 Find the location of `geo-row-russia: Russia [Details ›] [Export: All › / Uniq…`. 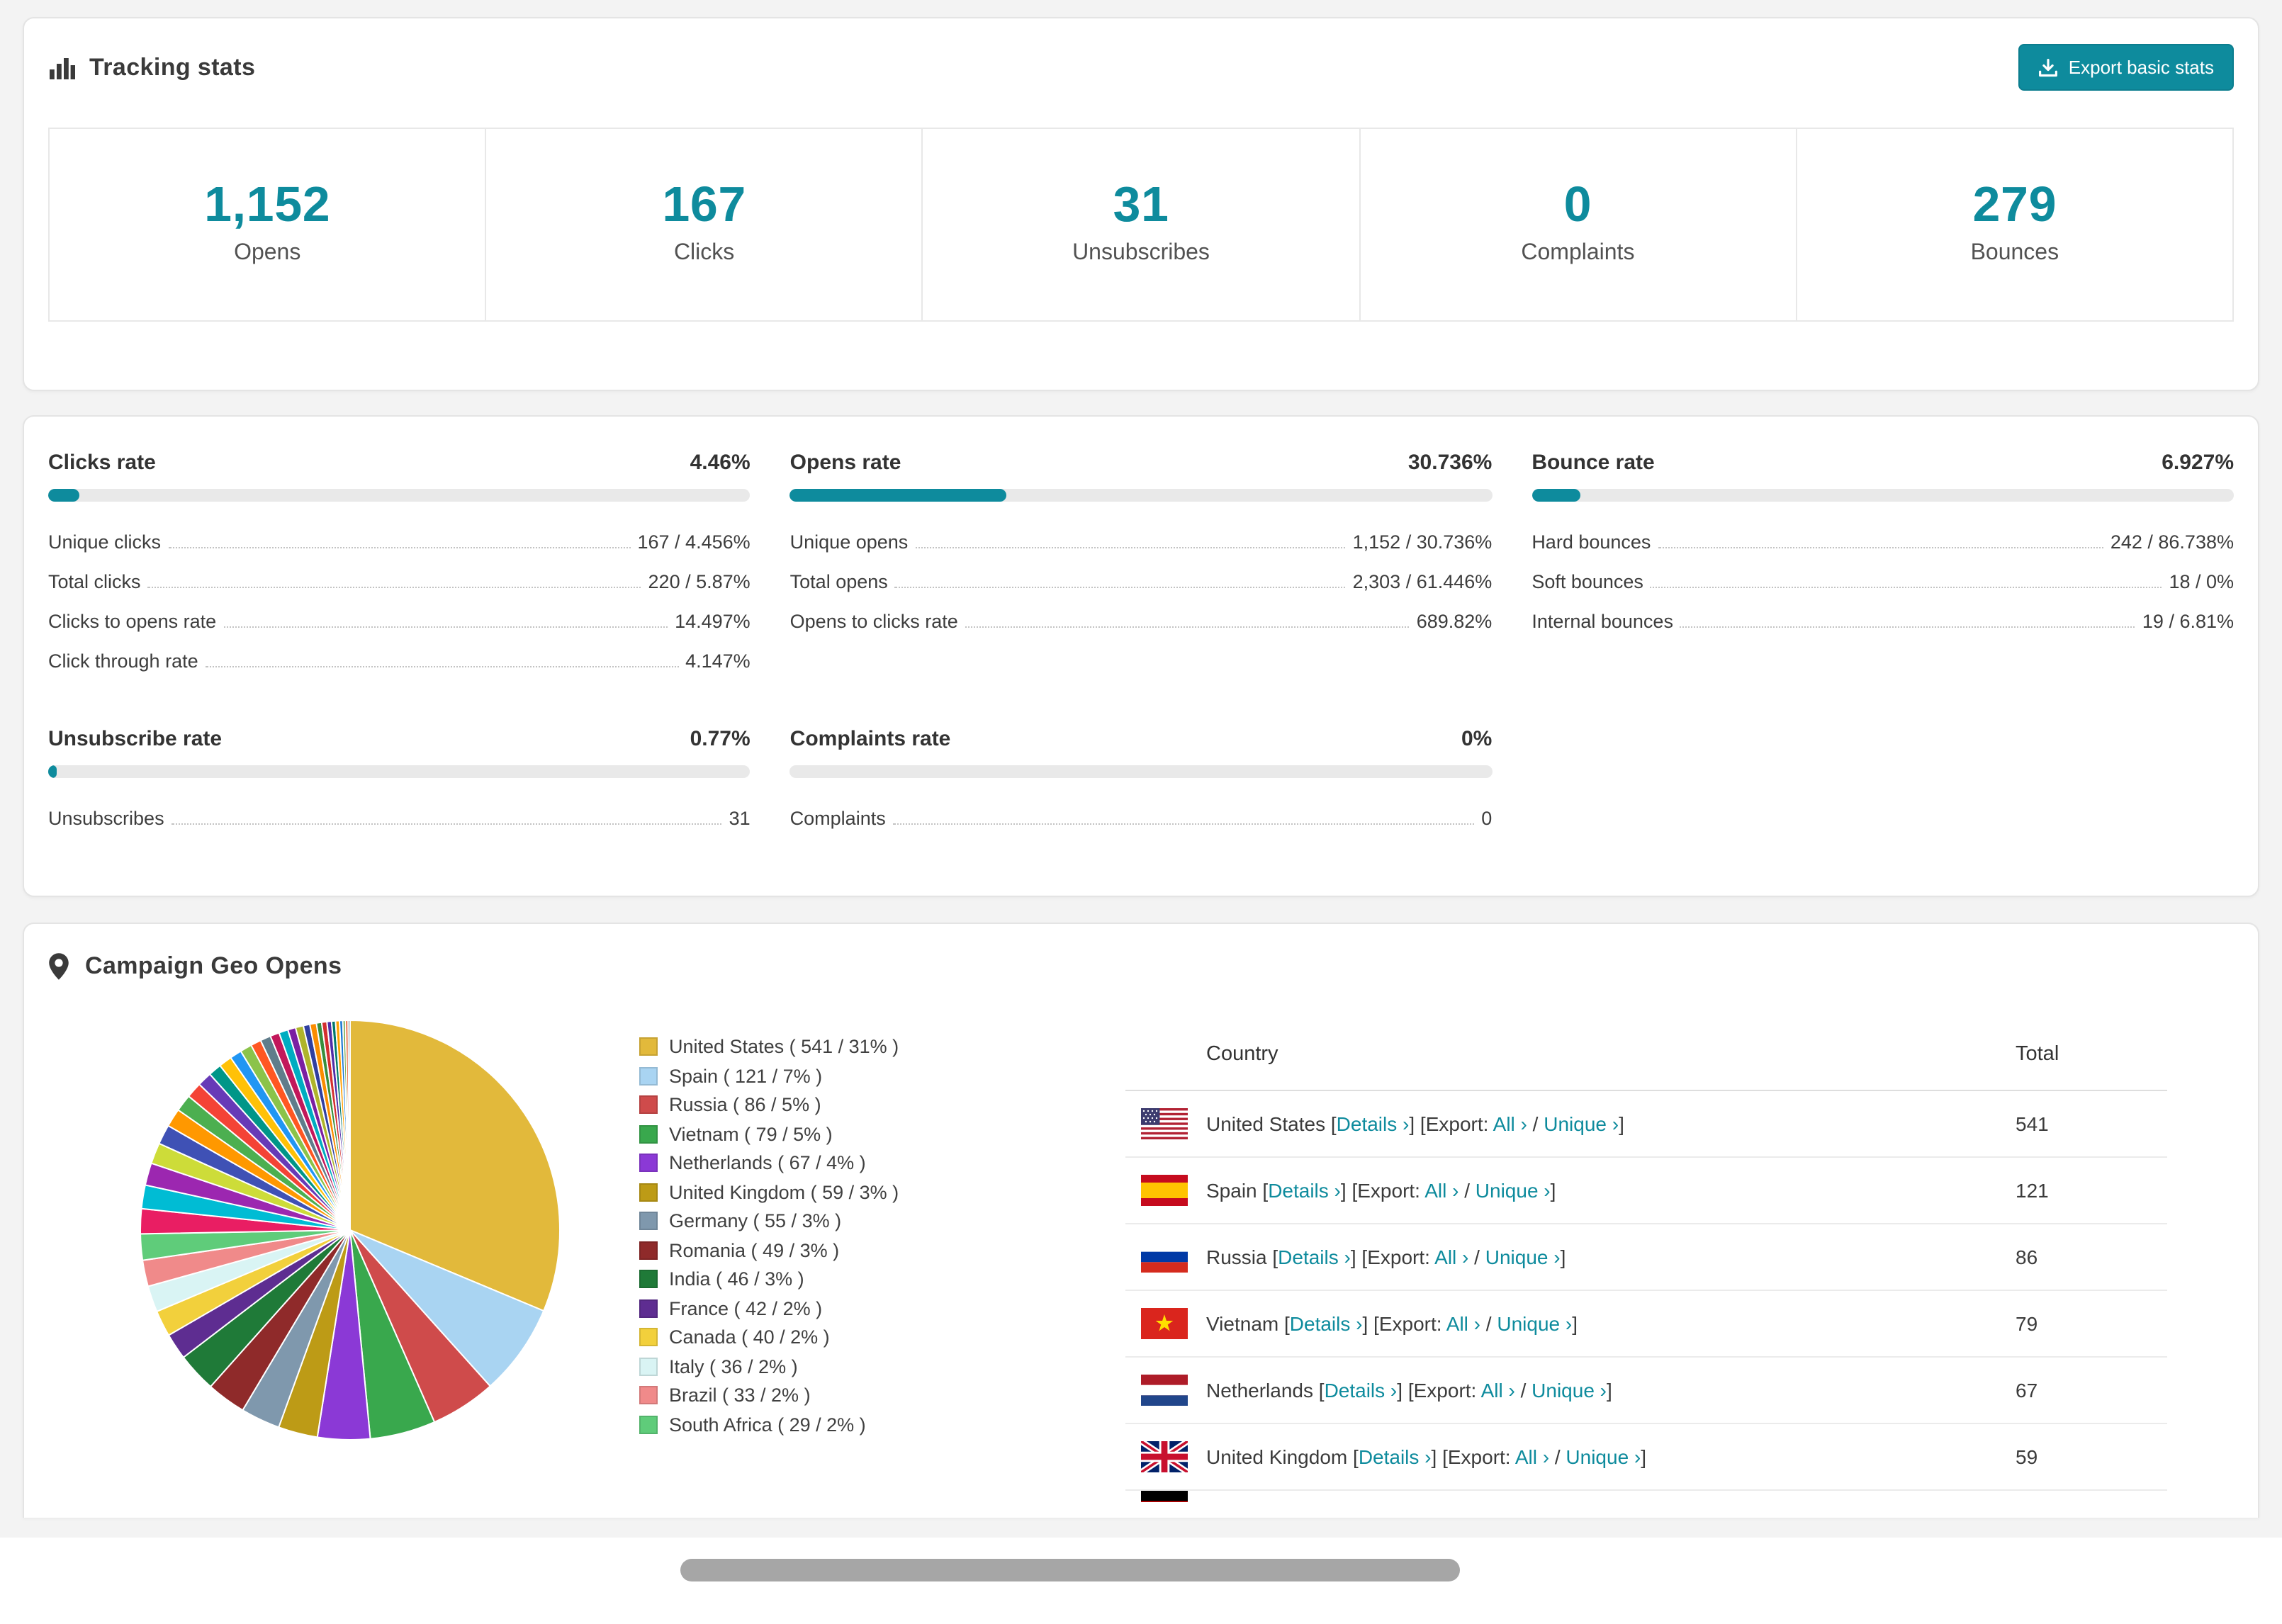

geo-row-russia: Russia [Details ›] [Export: All › / Uniq… is located at coordinates (1646, 1258).